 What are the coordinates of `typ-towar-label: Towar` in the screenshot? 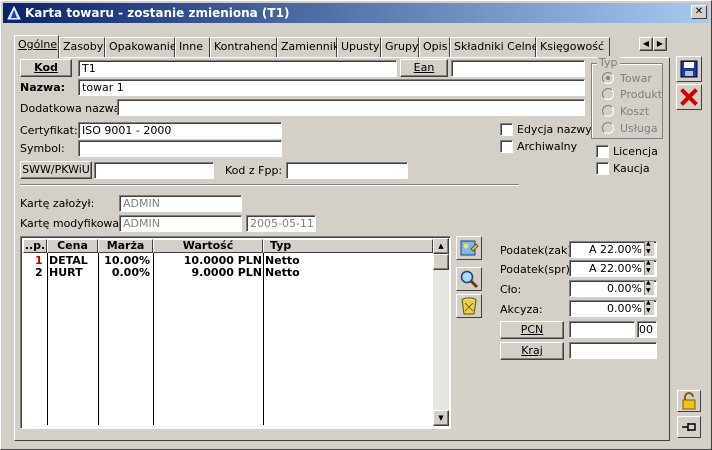 It's located at (636, 78).